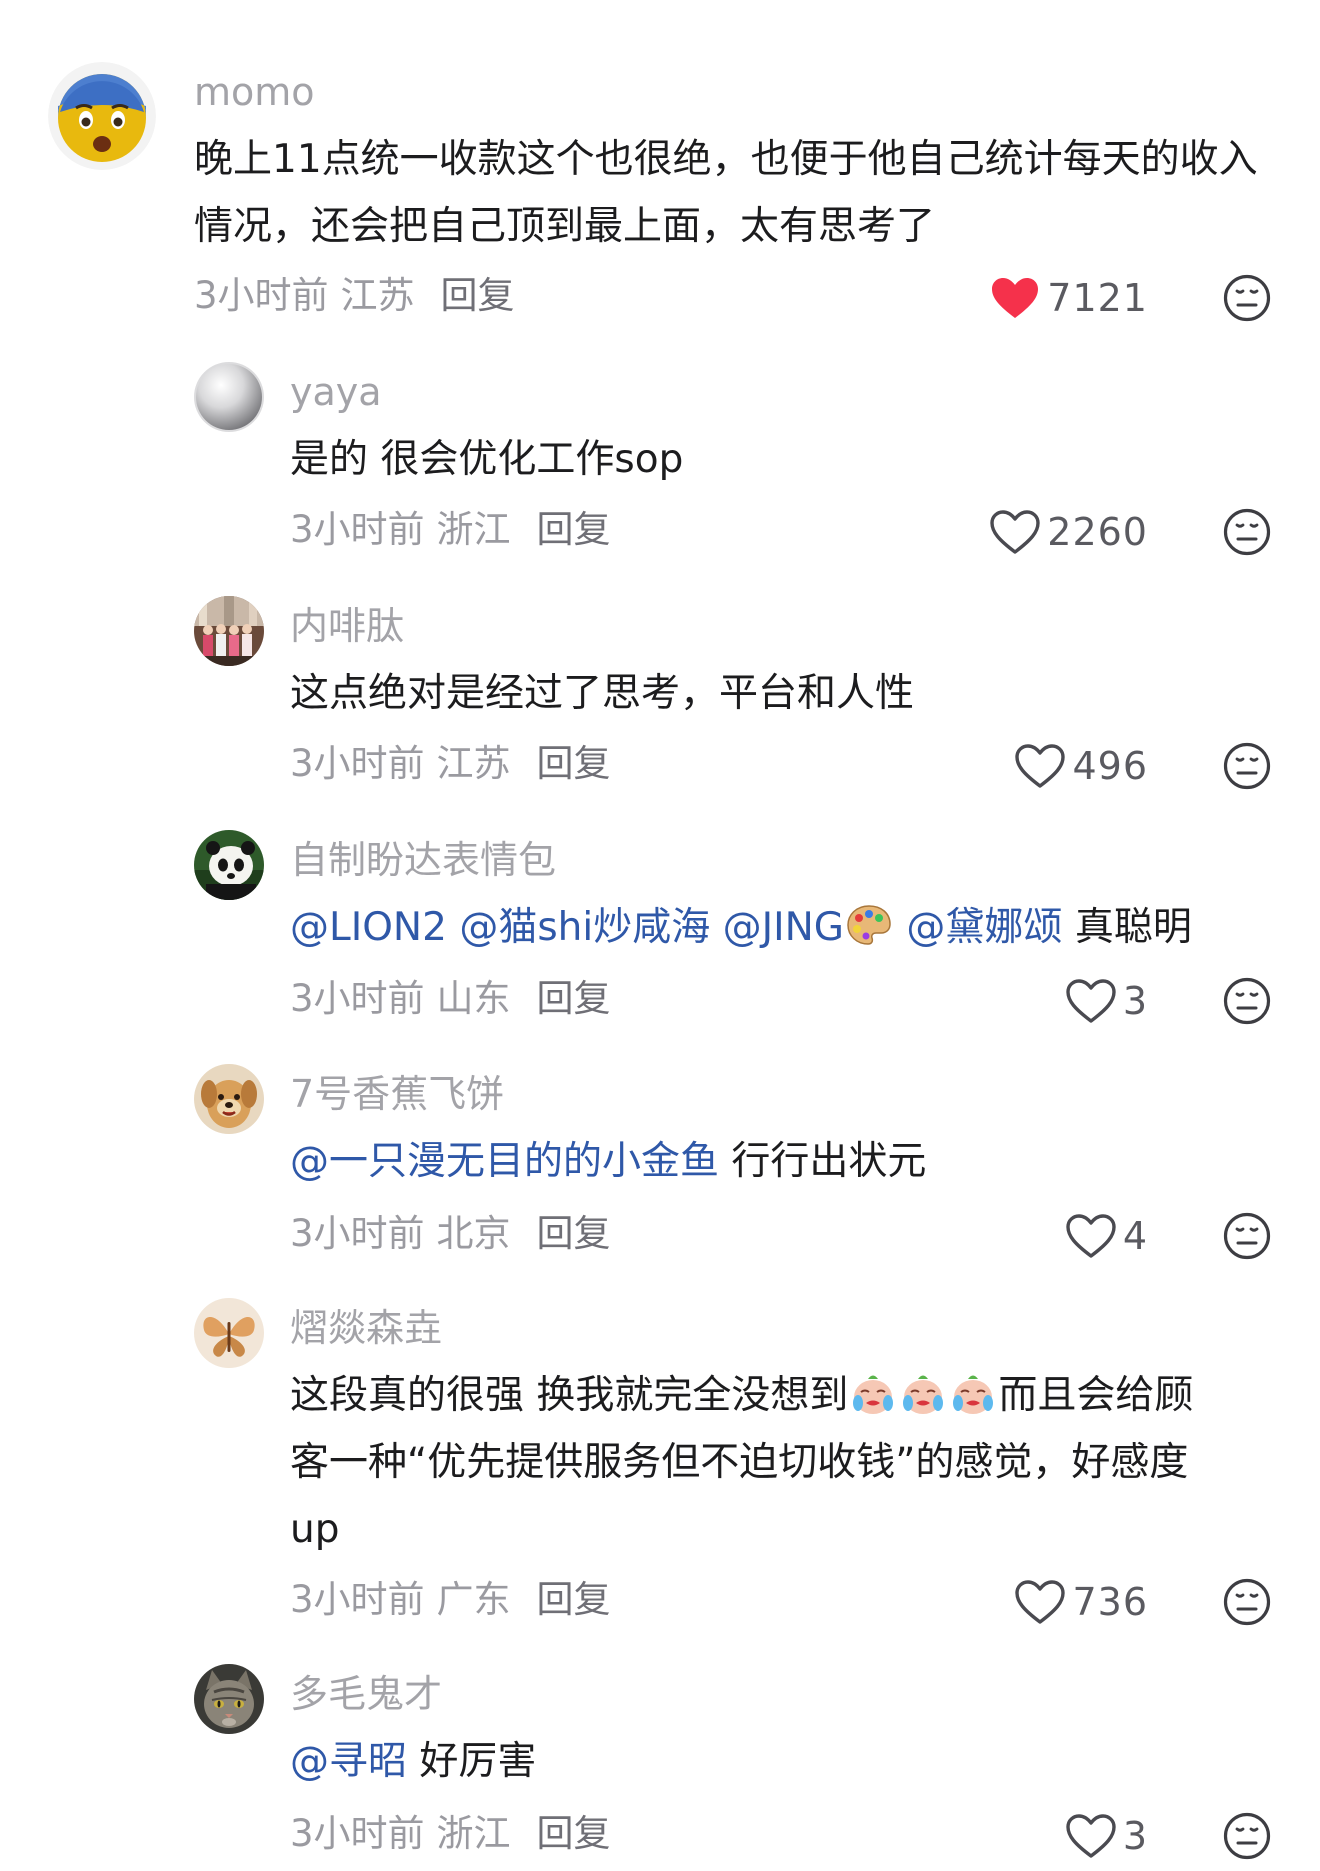 The height and width of the screenshot is (1871, 1320). I want to click on comment-meta: 3小时前 北京 回复, so click(450, 1234).